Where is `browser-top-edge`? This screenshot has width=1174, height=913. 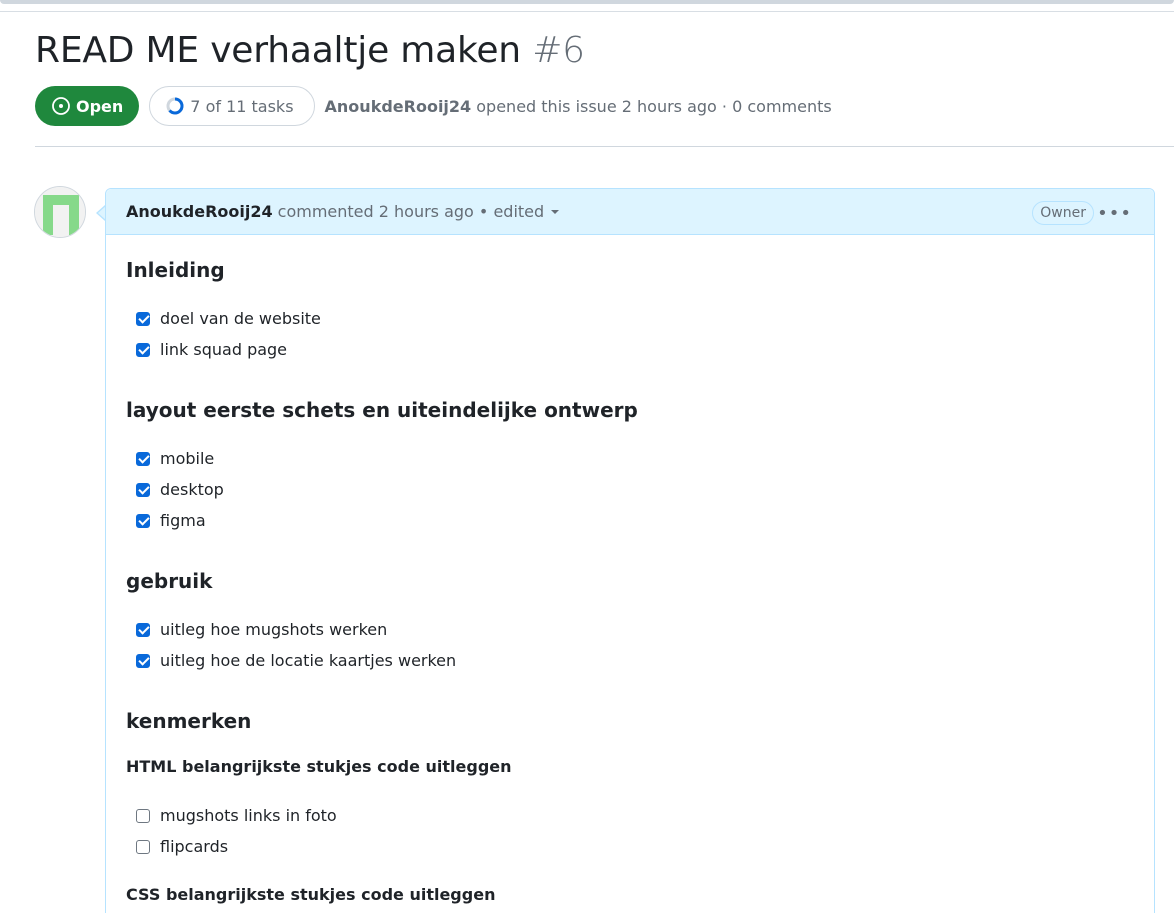 browser-top-edge is located at coordinates (587, 2).